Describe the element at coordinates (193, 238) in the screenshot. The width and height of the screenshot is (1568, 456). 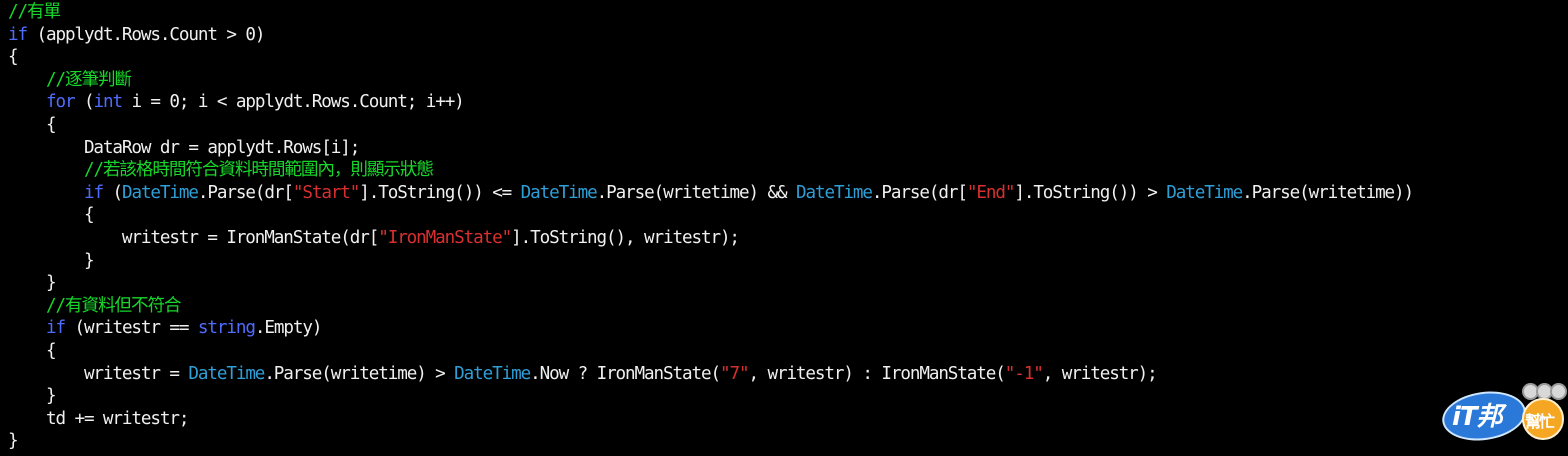
I see `code-token-plain: writestr = IronManState(dr[` at that location.